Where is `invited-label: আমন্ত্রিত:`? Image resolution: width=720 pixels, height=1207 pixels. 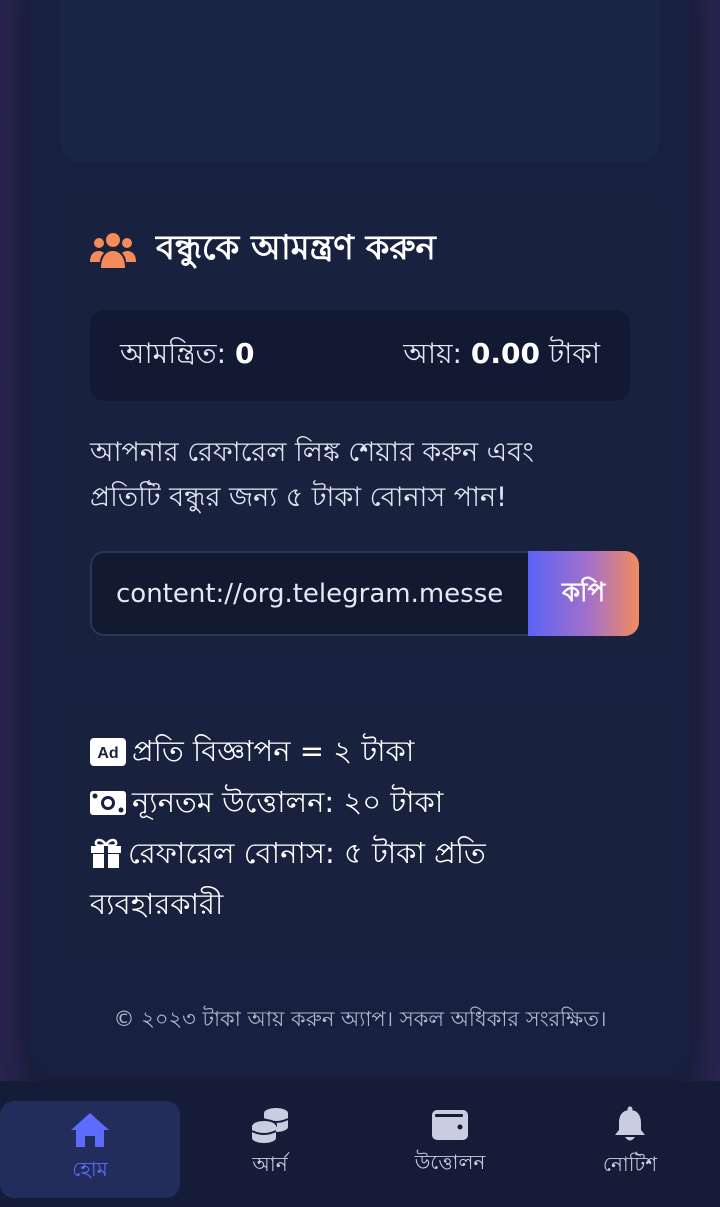 invited-label: আমন্ত্রিত: is located at coordinates (173, 353).